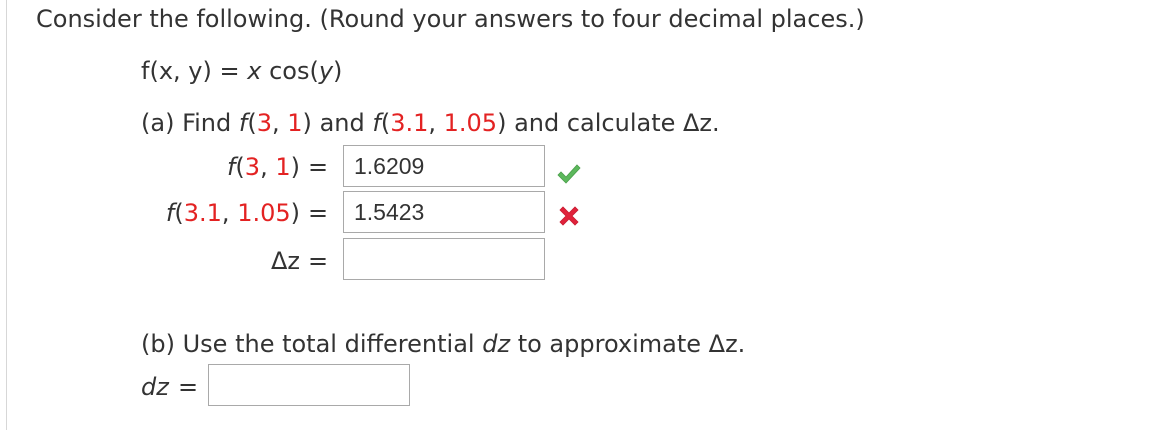 This screenshot has height=430, width=1168. Describe the element at coordinates (295, 167) in the screenshot. I see `row1-close: )` at that location.